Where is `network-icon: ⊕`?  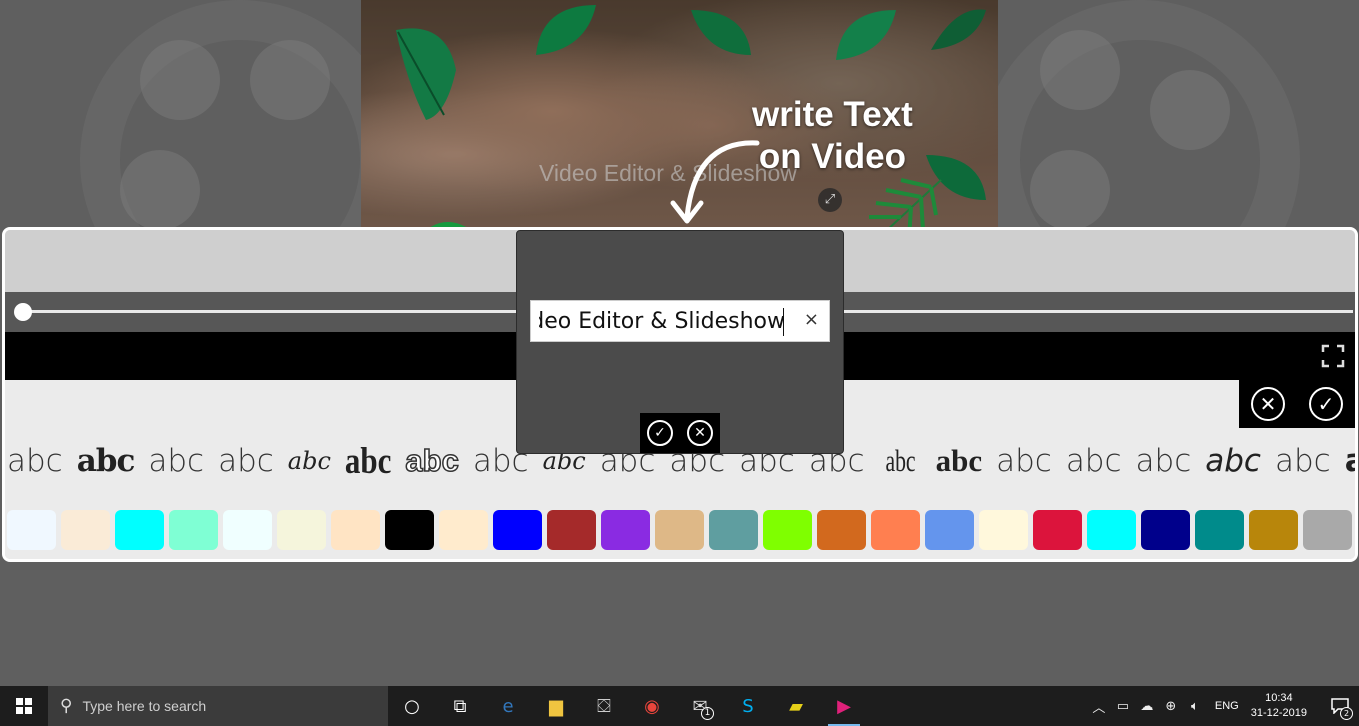 network-icon: ⊕ is located at coordinates (1171, 706).